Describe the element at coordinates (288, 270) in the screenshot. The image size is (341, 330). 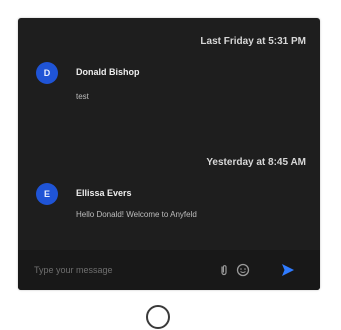
I see `send-button` at that location.